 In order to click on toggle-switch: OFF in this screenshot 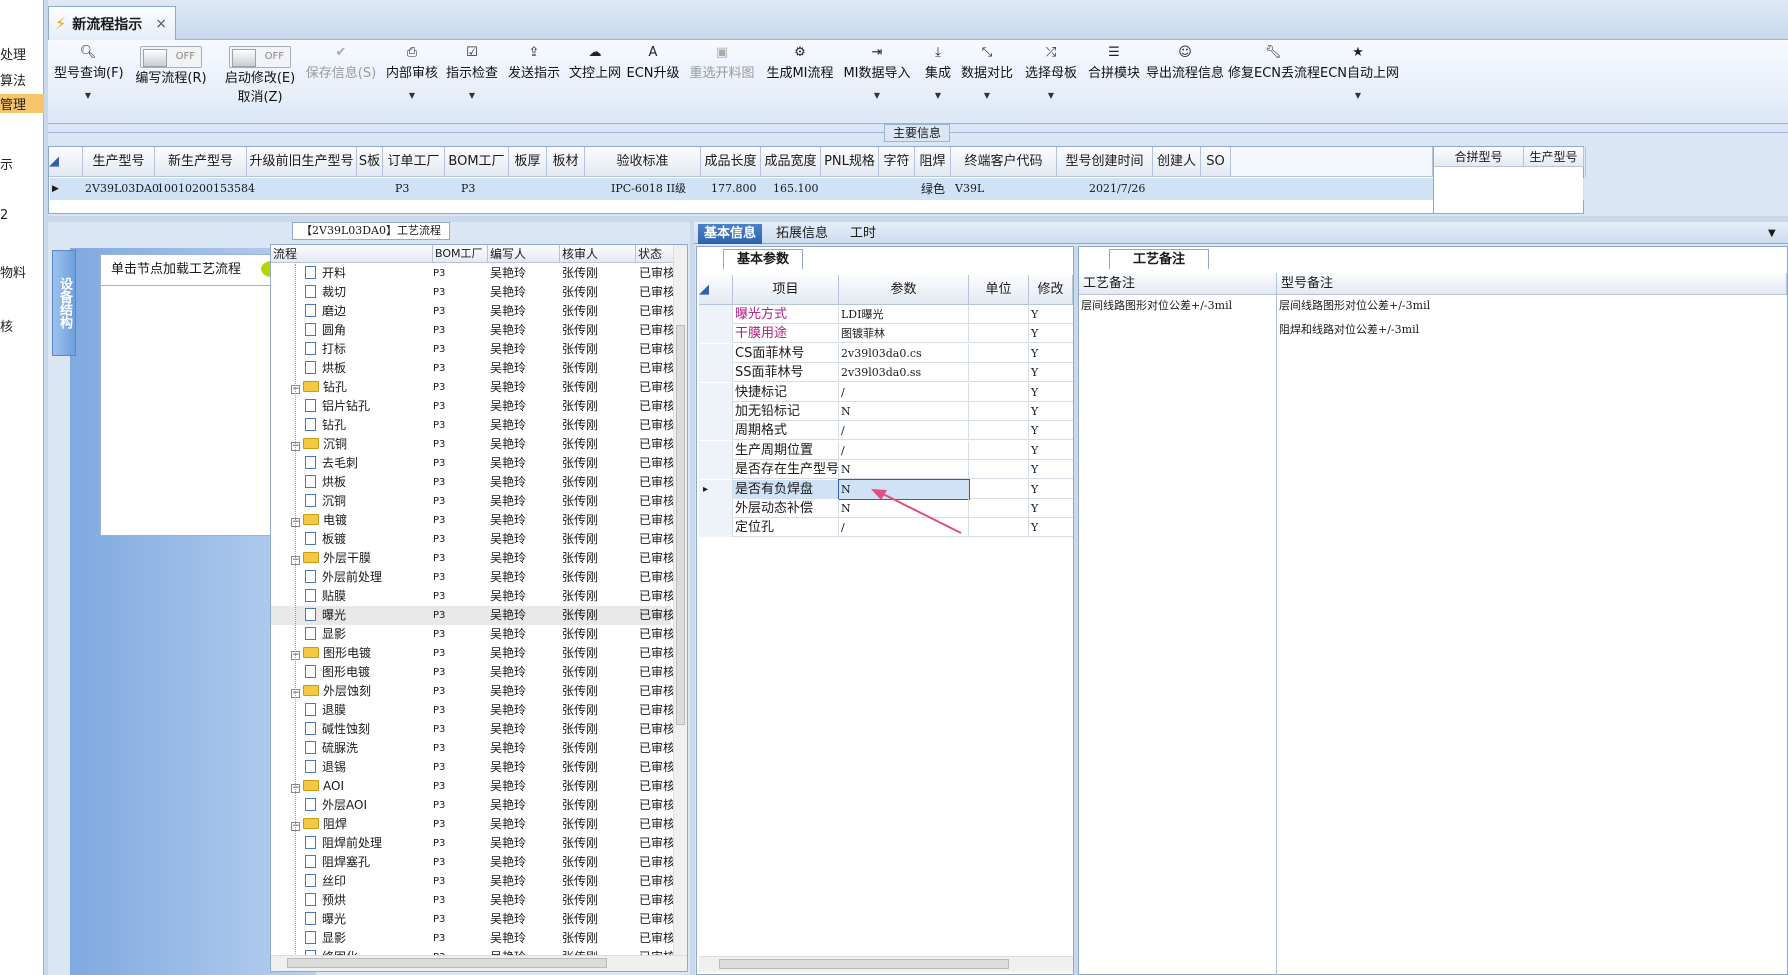, I will do `click(260, 57)`.